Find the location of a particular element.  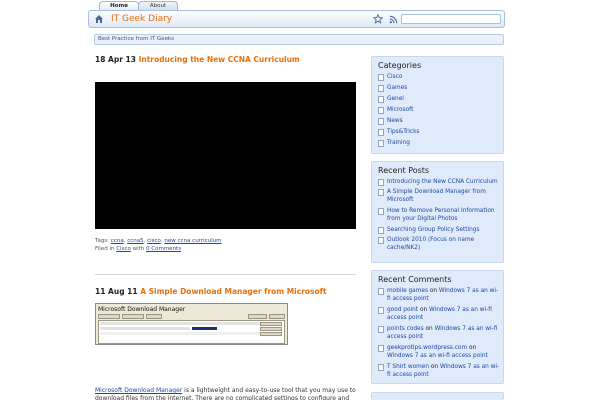

category-link: News is located at coordinates (395, 122).